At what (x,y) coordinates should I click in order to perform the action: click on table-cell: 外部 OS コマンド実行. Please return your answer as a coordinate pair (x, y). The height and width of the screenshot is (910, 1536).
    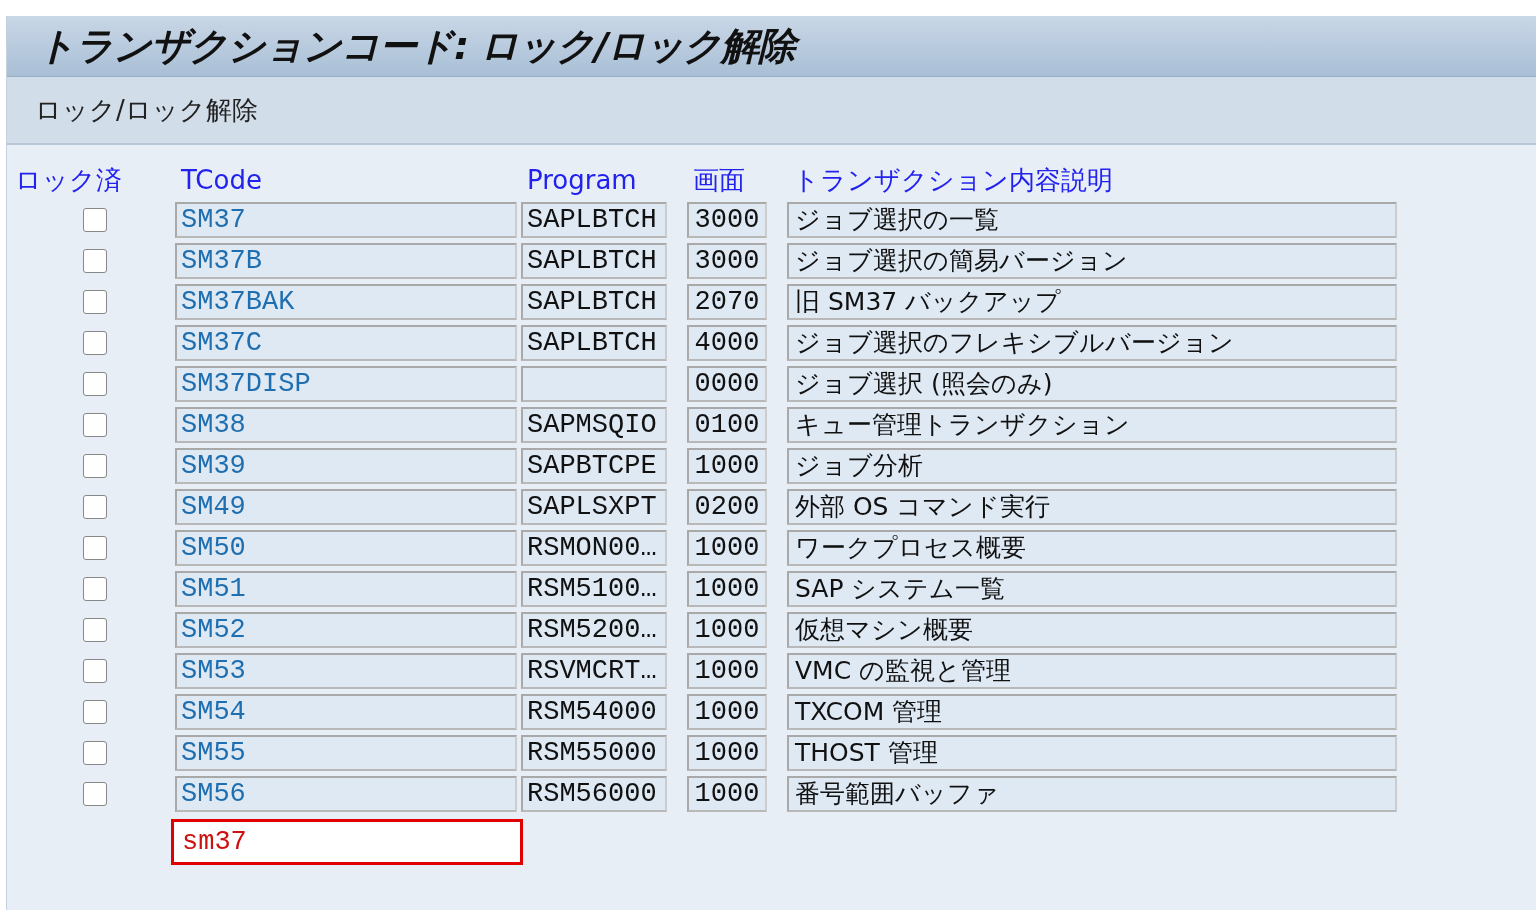
    Looking at the image, I should click on (1092, 507).